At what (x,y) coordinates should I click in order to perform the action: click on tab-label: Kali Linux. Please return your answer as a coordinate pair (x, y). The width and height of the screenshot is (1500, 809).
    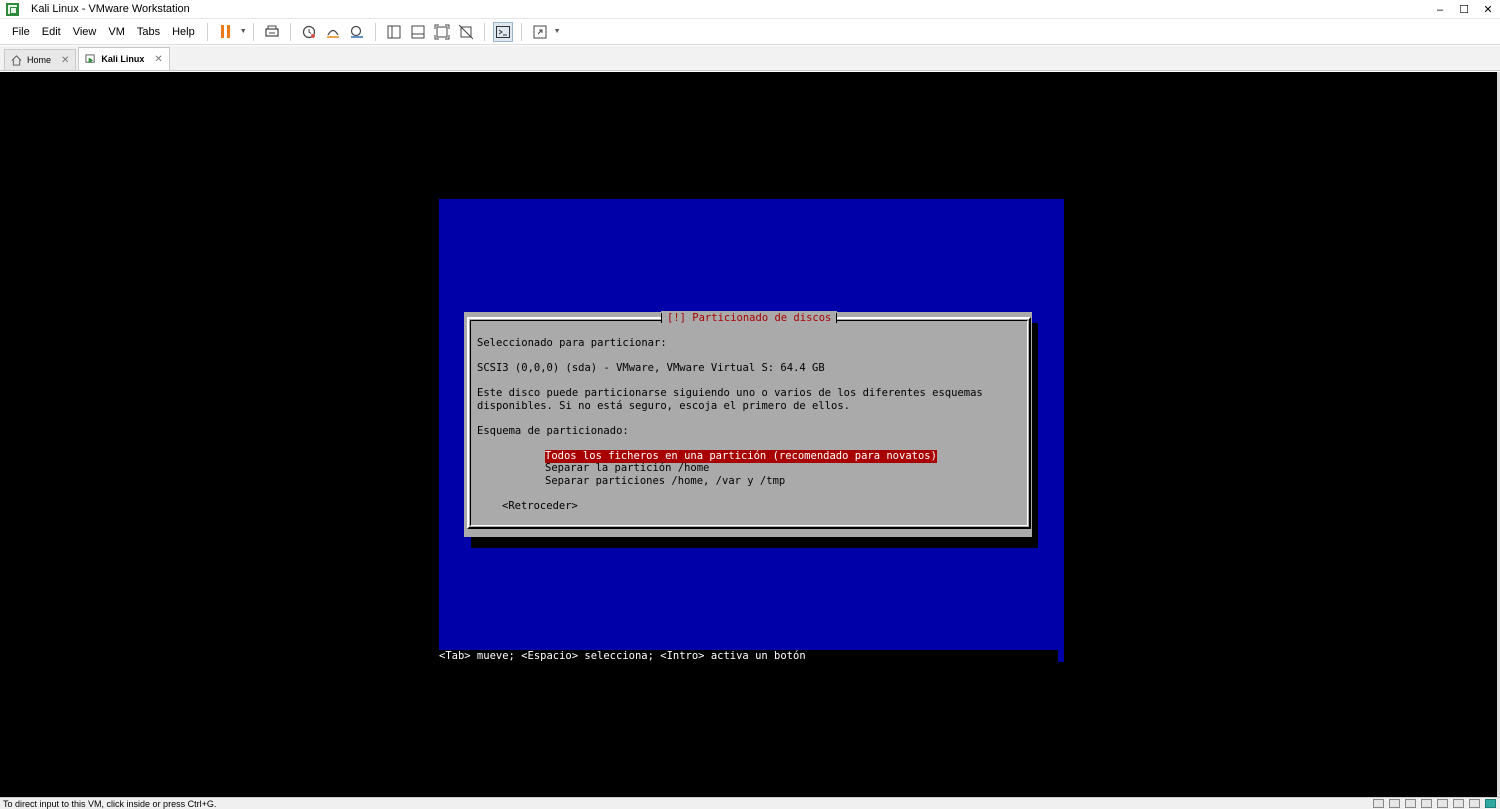
    Looking at the image, I should click on (123, 59).